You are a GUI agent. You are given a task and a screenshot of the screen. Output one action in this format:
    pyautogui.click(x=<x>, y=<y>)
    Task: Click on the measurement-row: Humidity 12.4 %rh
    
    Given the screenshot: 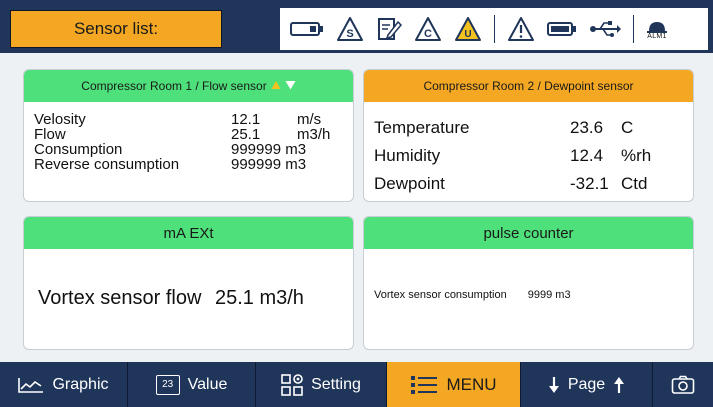 What is the action you would take?
    pyautogui.click(x=528, y=156)
    